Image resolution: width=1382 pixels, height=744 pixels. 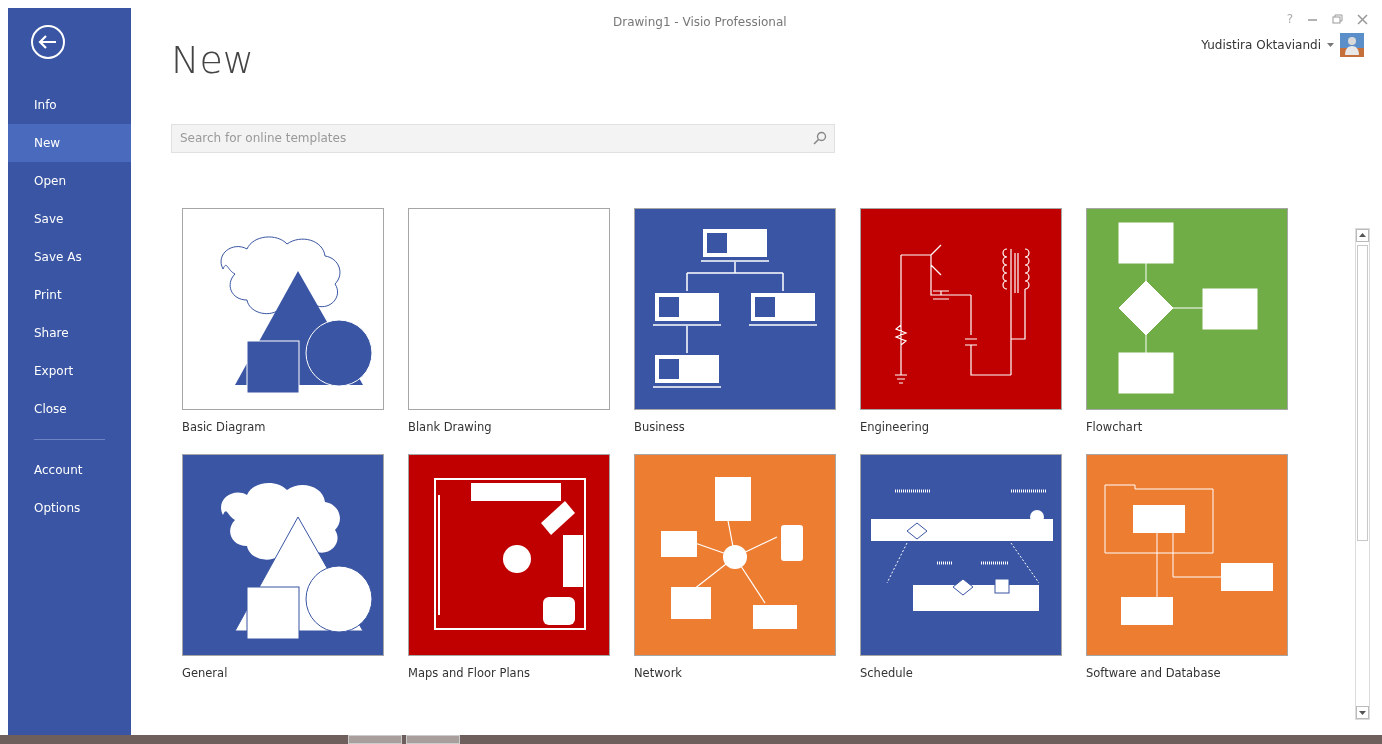 I want to click on scroll-thumb, so click(x=1362, y=393).